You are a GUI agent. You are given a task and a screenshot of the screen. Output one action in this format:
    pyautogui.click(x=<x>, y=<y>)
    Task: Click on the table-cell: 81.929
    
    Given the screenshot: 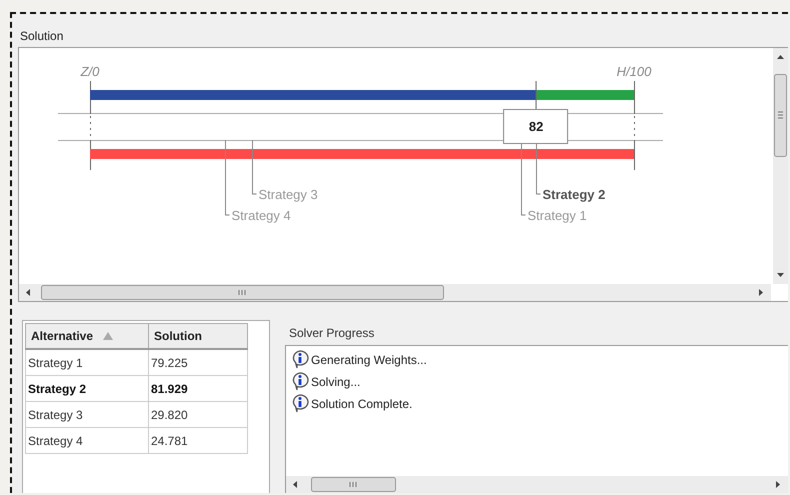 What is the action you would take?
    pyautogui.click(x=198, y=389)
    